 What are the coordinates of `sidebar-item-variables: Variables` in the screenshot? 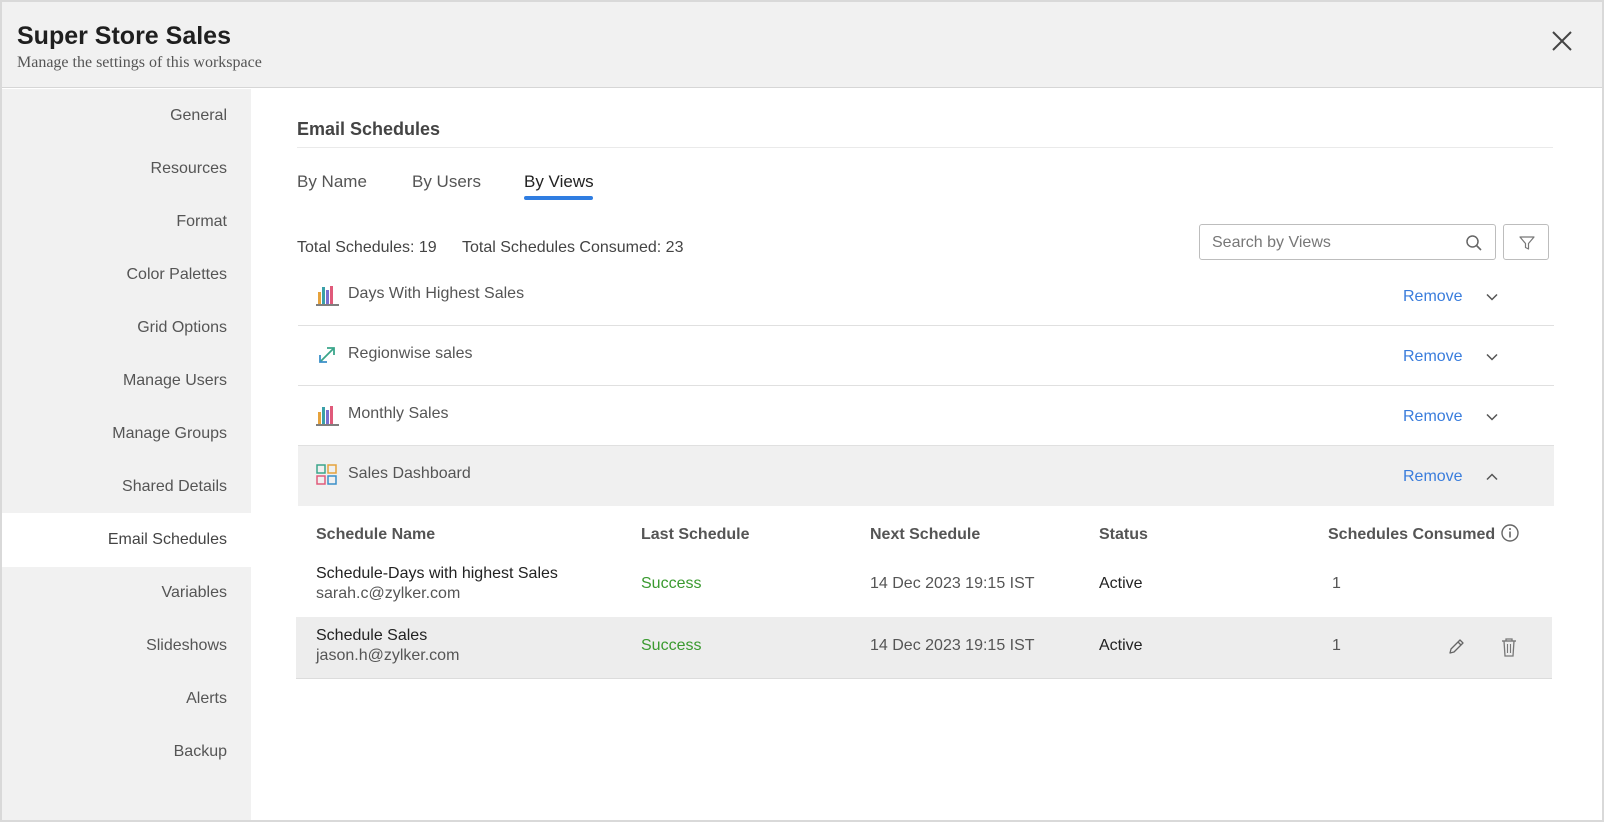 It's located at (126, 593).